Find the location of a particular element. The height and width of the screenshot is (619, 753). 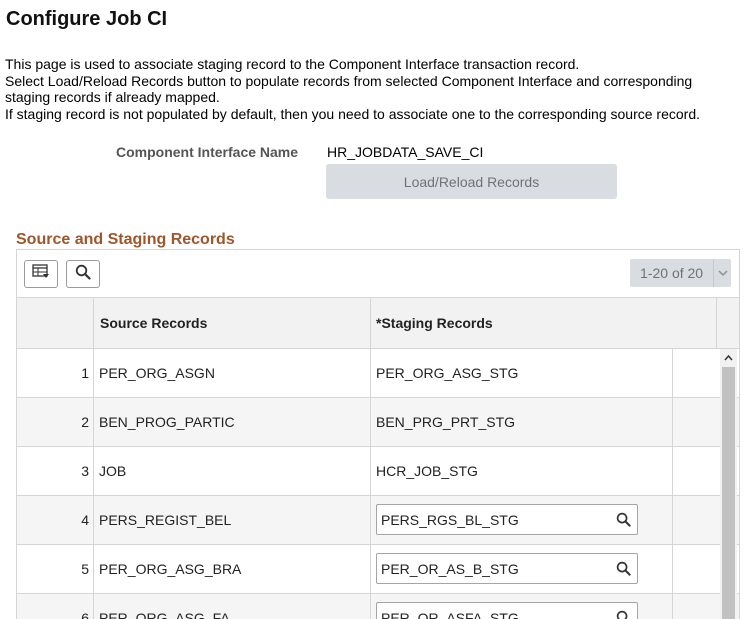

find-button is located at coordinates (83, 274).